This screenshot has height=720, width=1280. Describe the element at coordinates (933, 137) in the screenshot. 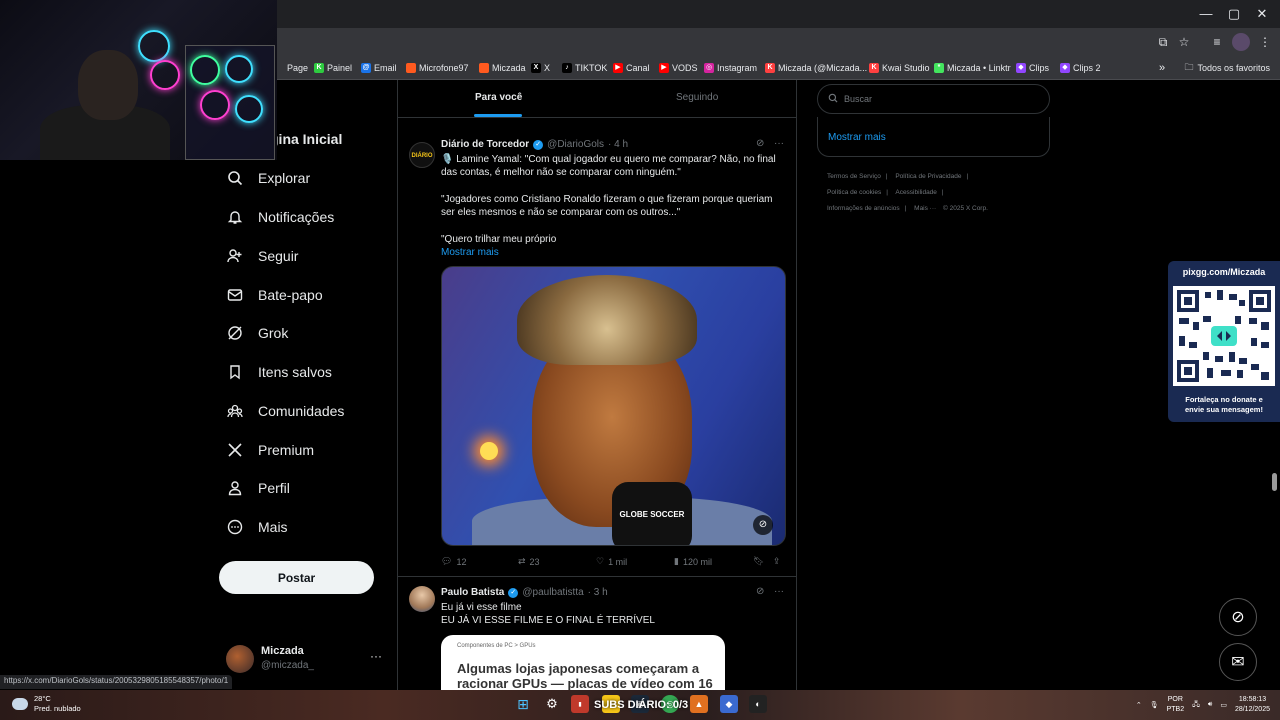

I see `trends-panel: Mostrar mais` at that location.